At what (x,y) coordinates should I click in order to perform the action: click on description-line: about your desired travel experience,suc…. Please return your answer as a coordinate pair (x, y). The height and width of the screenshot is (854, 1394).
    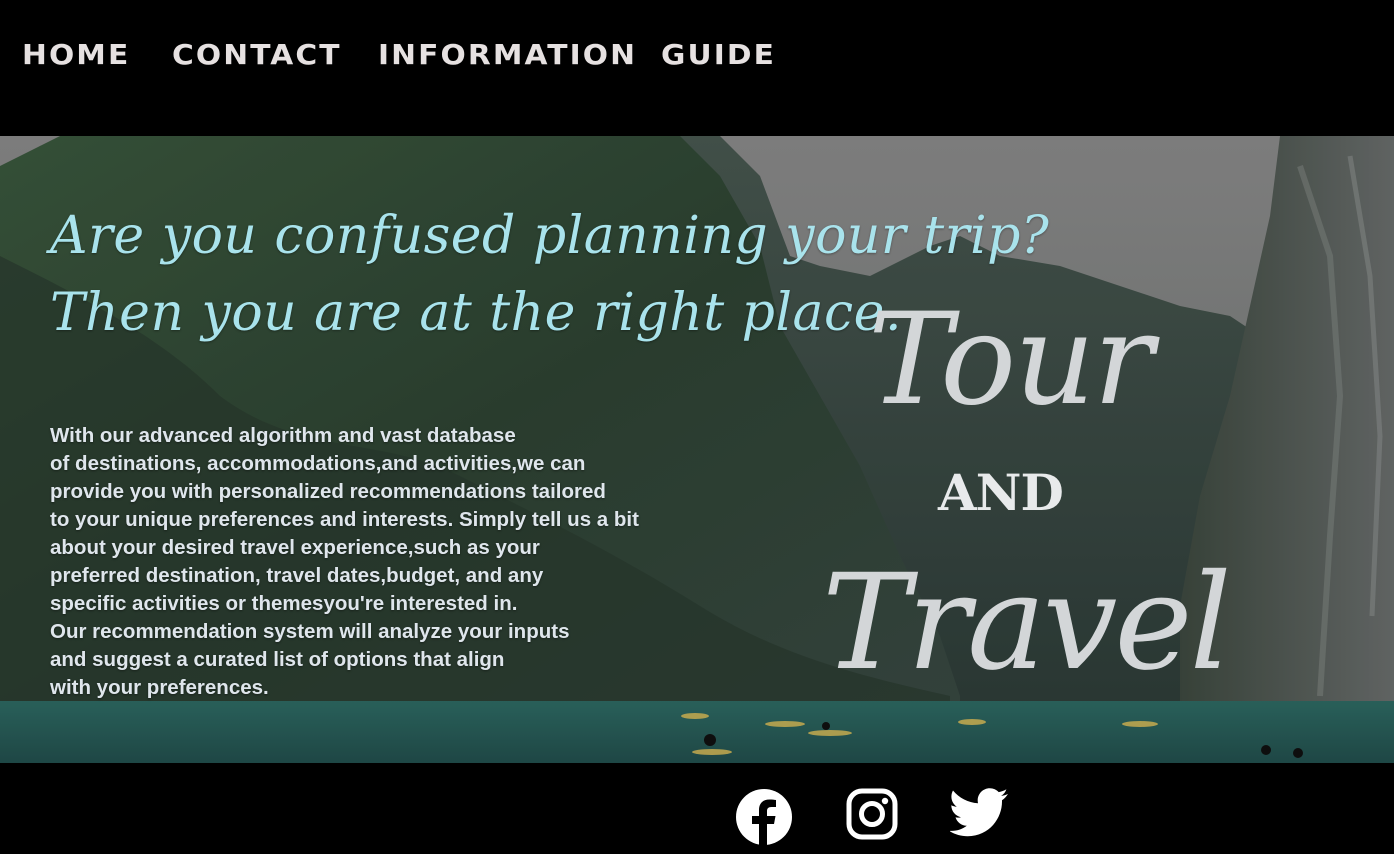
    Looking at the image, I should click on (295, 547).